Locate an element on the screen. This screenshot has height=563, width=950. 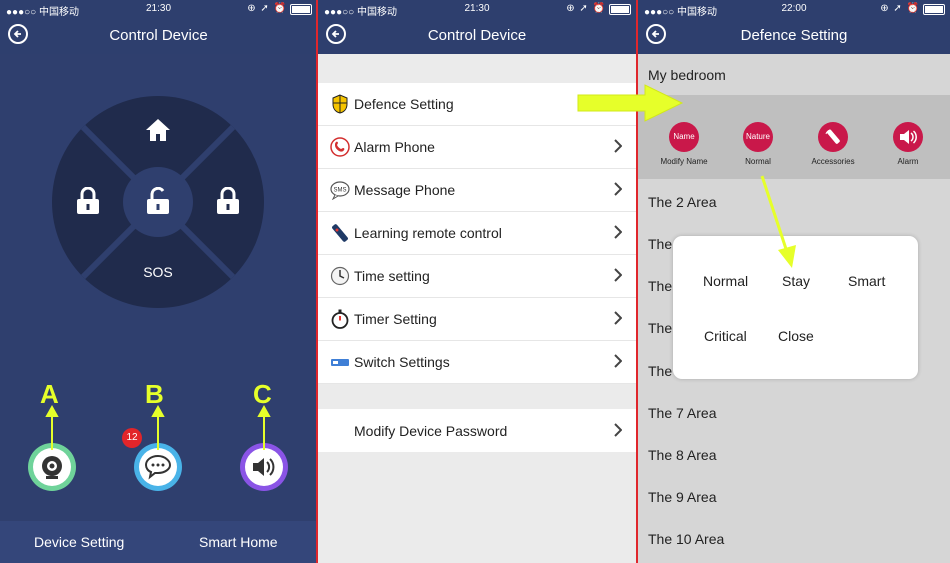
area-row: The 7 Area is located at coordinates (794, 412).